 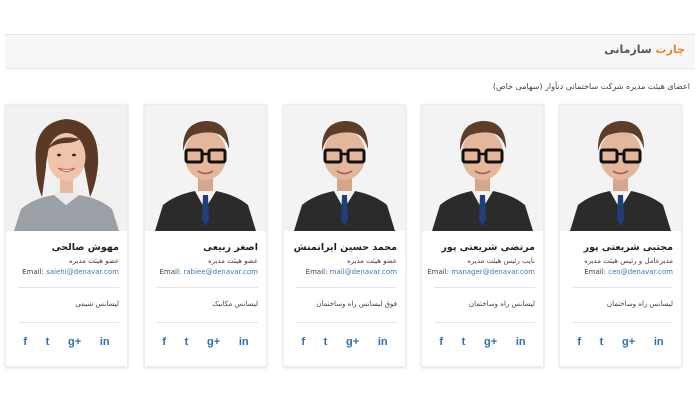 I want to click on member-name: محمد حسین ایرانمنش, so click(x=345, y=247).